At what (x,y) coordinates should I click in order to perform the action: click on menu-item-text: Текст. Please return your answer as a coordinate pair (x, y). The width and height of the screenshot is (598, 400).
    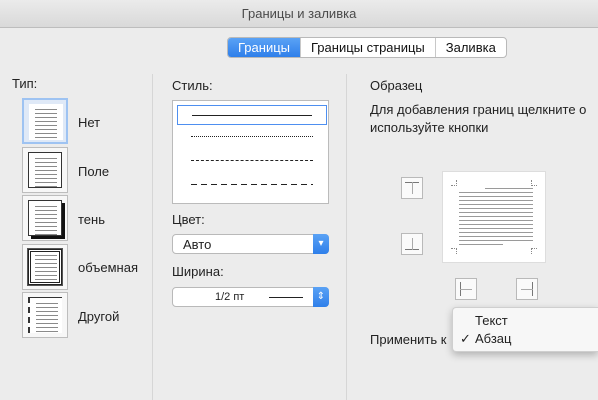
    Looking at the image, I should click on (525, 322).